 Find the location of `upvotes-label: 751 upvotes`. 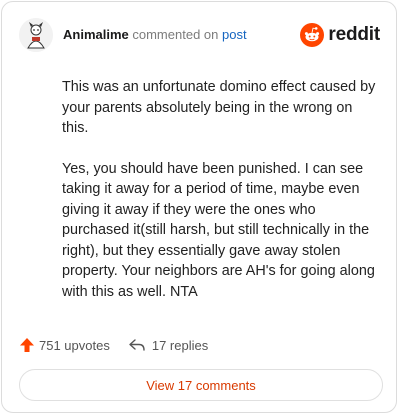

upvotes-label: 751 upvotes is located at coordinates (74, 345).